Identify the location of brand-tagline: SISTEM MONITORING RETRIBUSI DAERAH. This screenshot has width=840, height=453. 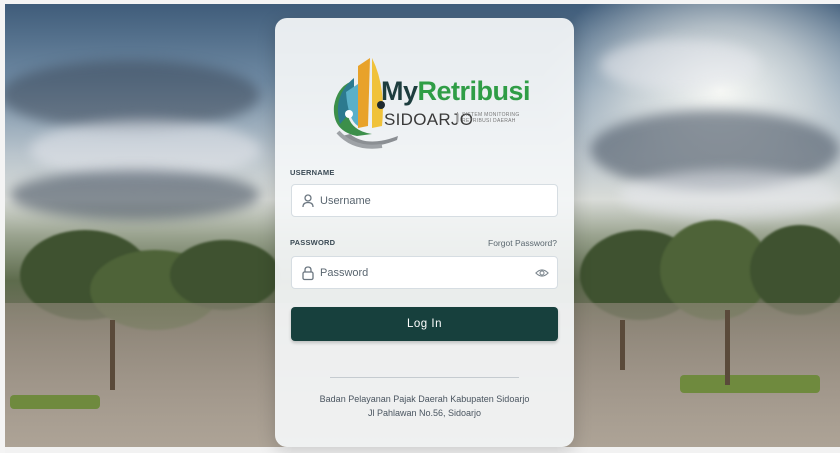
(497, 118).